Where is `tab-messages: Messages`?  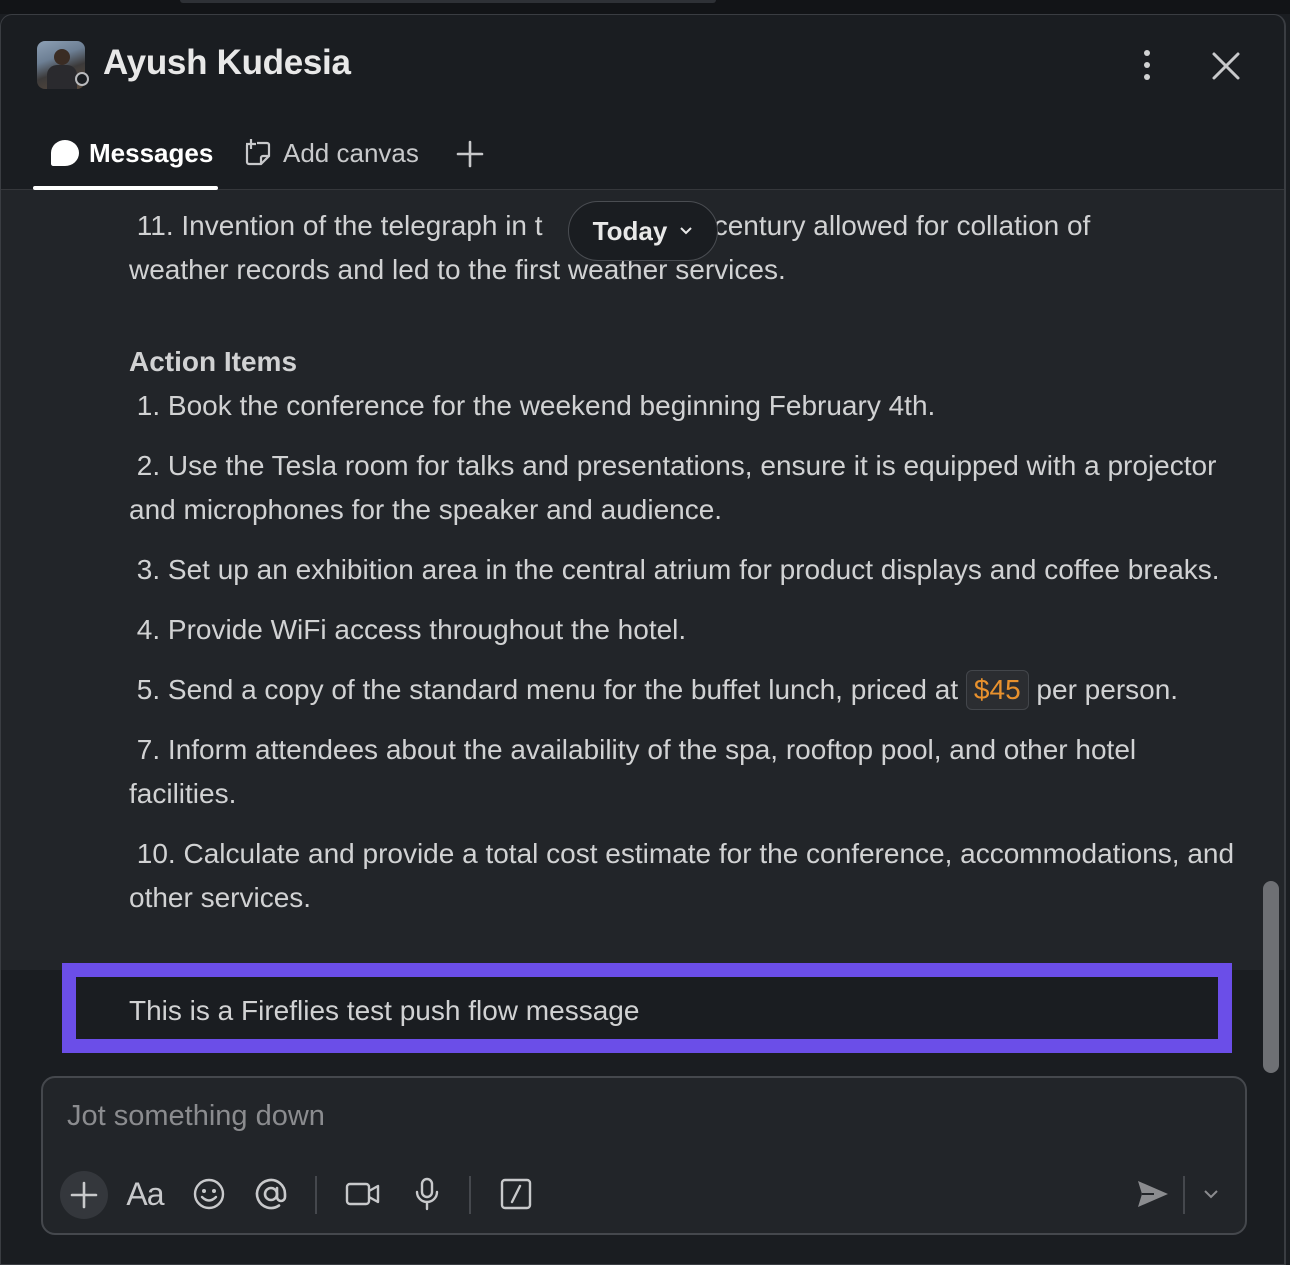
tab-messages: Messages is located at coordinates (132, 153).